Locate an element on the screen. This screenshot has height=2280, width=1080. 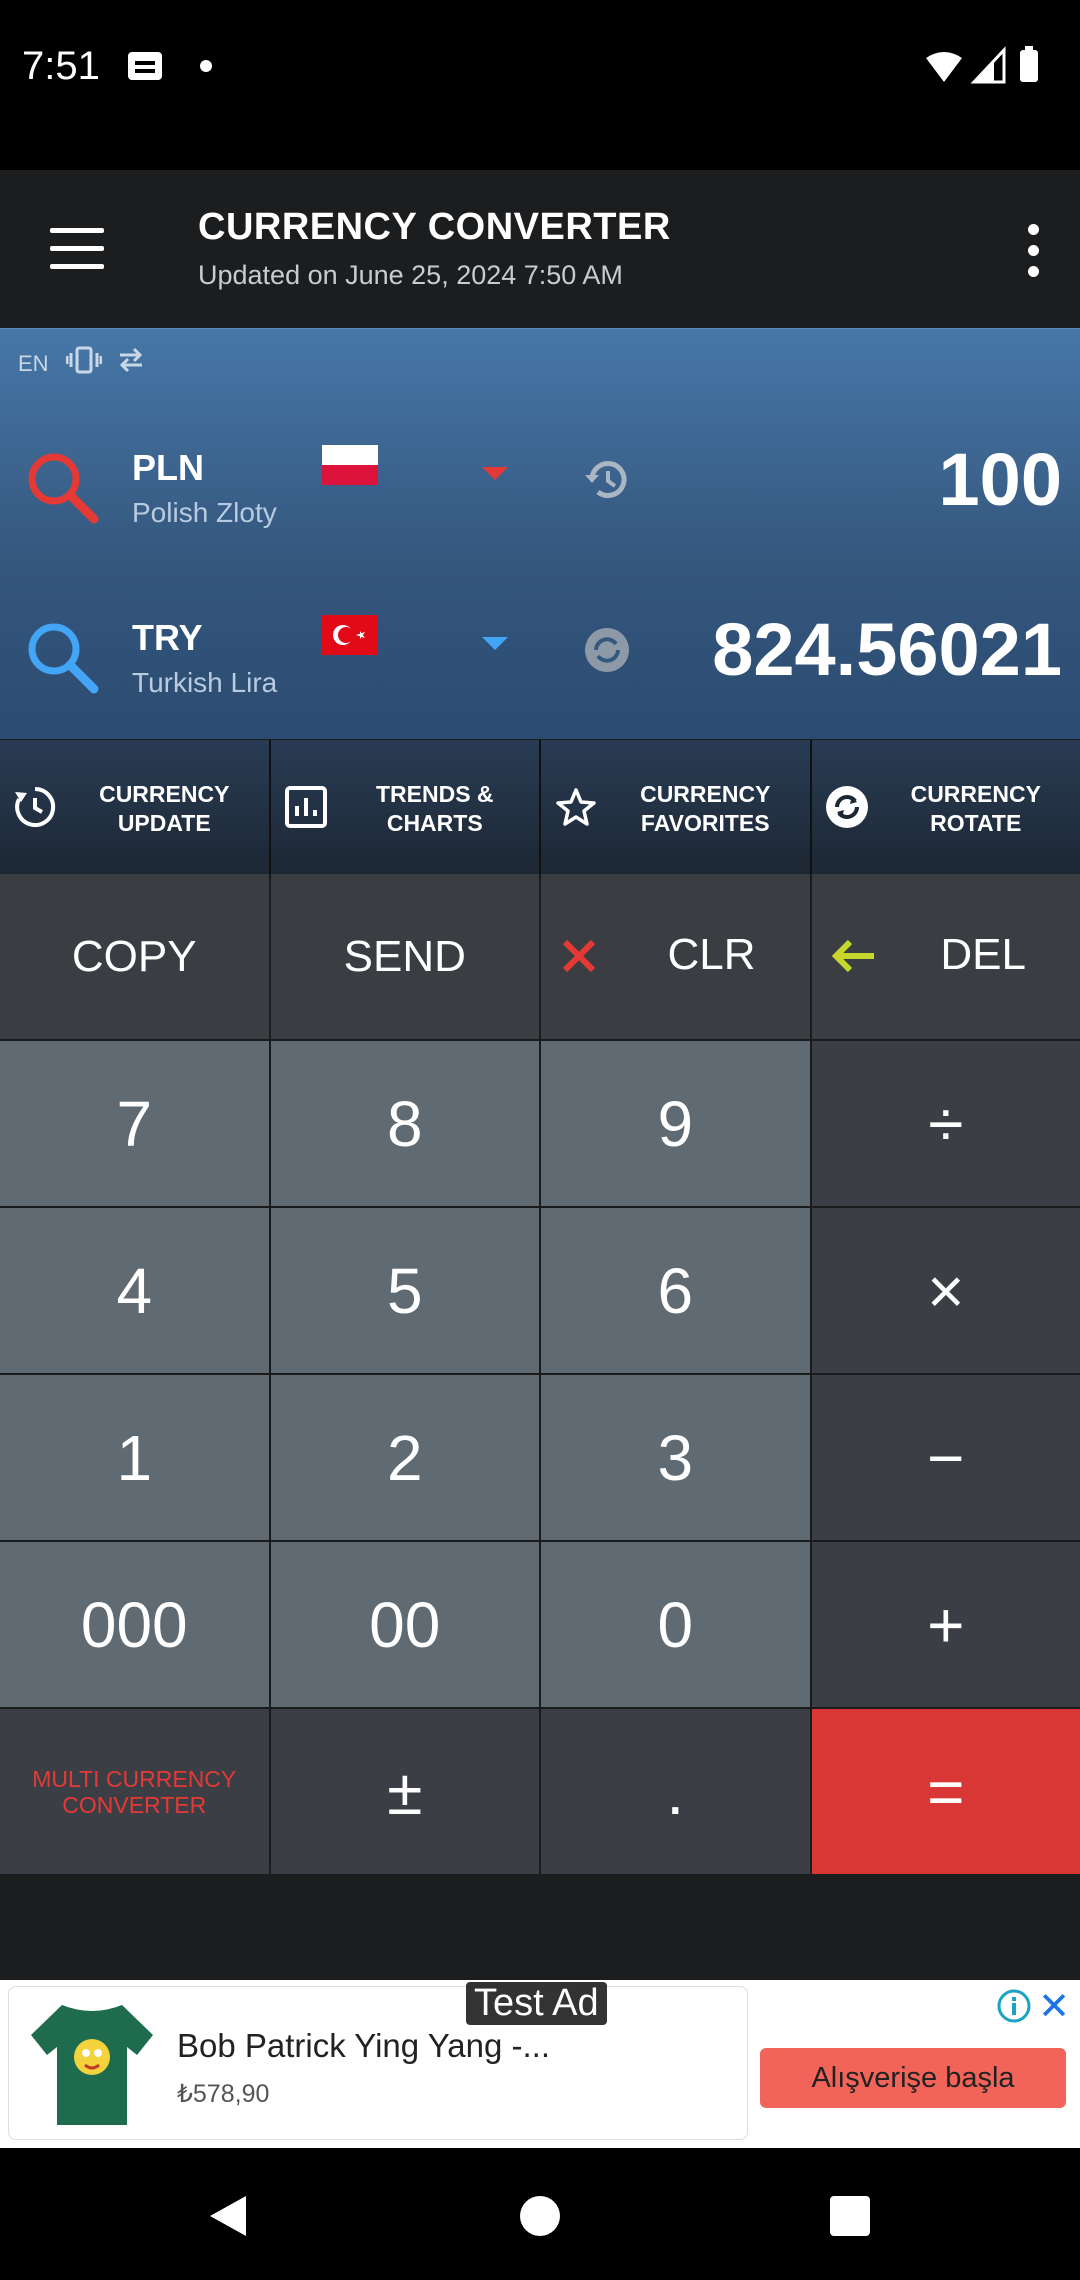
key-8: 8 is located at coordinates (404, 1123).